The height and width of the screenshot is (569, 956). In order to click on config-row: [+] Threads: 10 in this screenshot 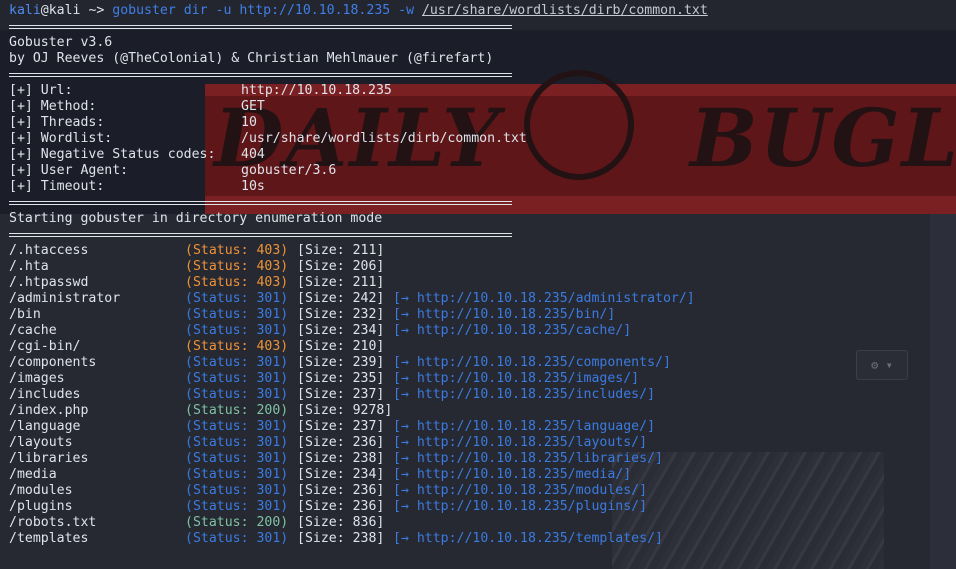, I will do `click(269, 123)`.